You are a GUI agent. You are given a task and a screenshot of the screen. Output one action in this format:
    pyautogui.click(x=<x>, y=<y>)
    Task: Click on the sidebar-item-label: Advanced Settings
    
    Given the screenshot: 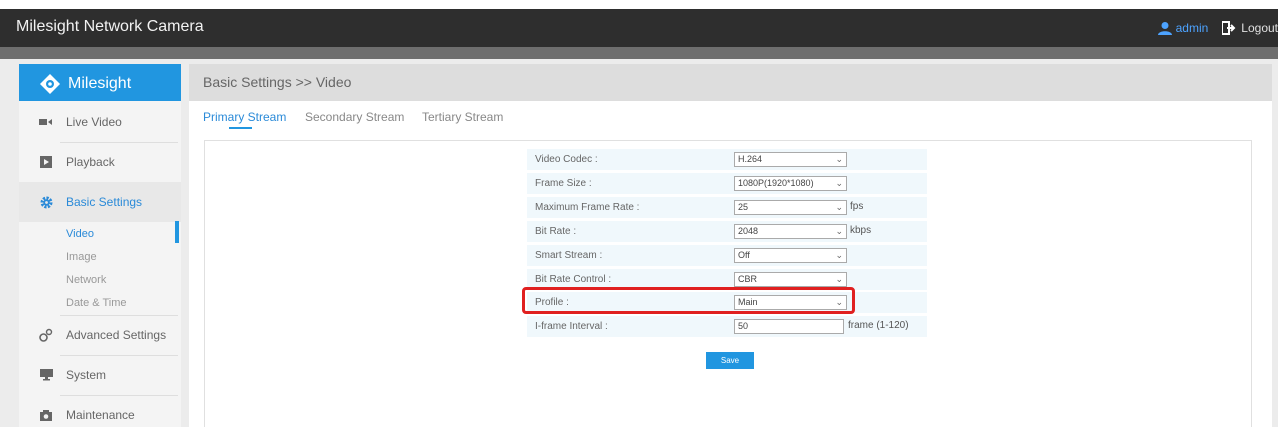 What is the action you would take?
    pyautogui.click(x=116, y=335)
    